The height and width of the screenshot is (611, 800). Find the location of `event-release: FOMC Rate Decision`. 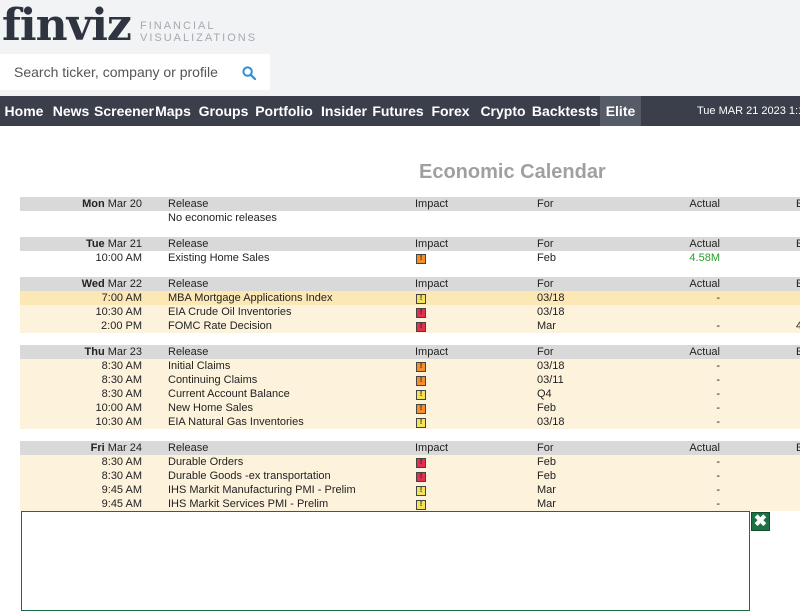

event-release: FOMC Rate Decision is located at coordinates (220, 326).